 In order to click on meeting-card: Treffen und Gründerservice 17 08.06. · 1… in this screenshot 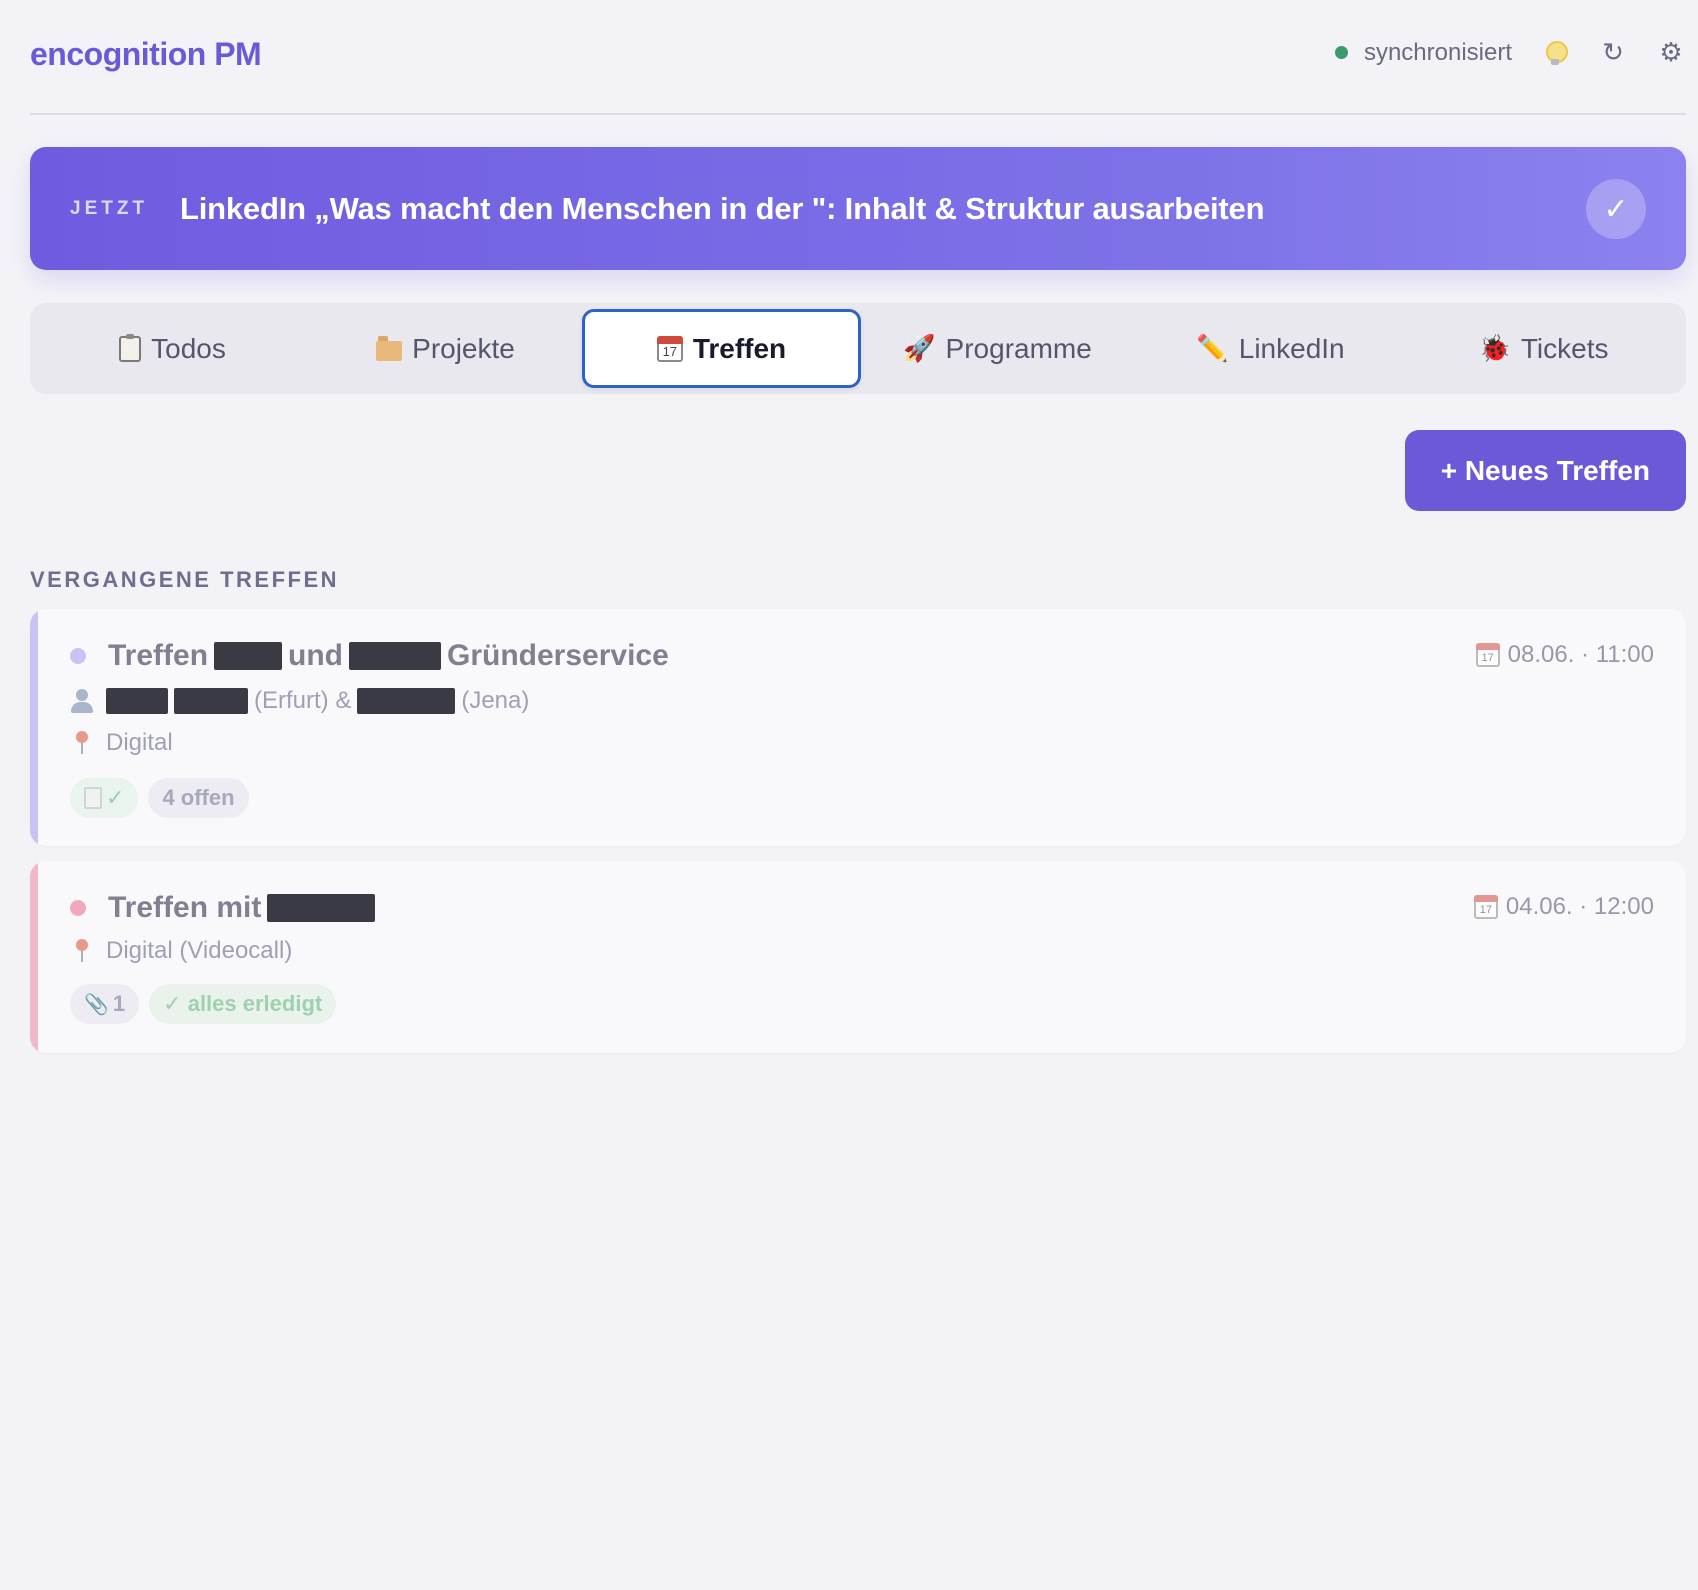, I will do `click(858, 727)`.